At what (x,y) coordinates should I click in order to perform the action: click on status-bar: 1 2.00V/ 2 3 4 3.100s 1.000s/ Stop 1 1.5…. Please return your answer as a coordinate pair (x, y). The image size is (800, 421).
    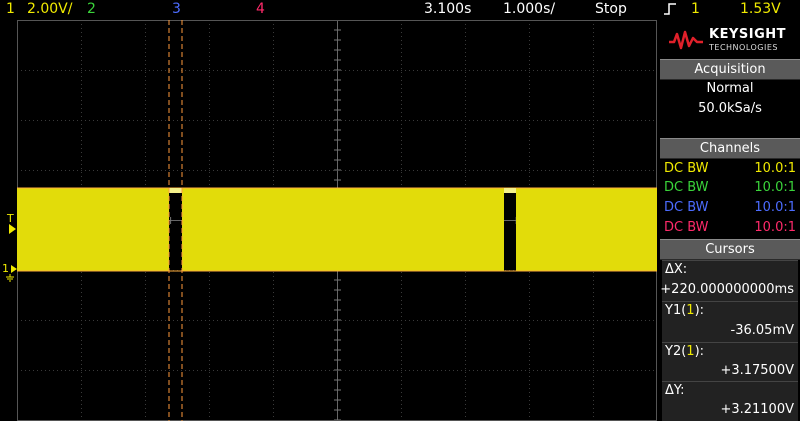
    Looking at the image, I should click on (400, 10).